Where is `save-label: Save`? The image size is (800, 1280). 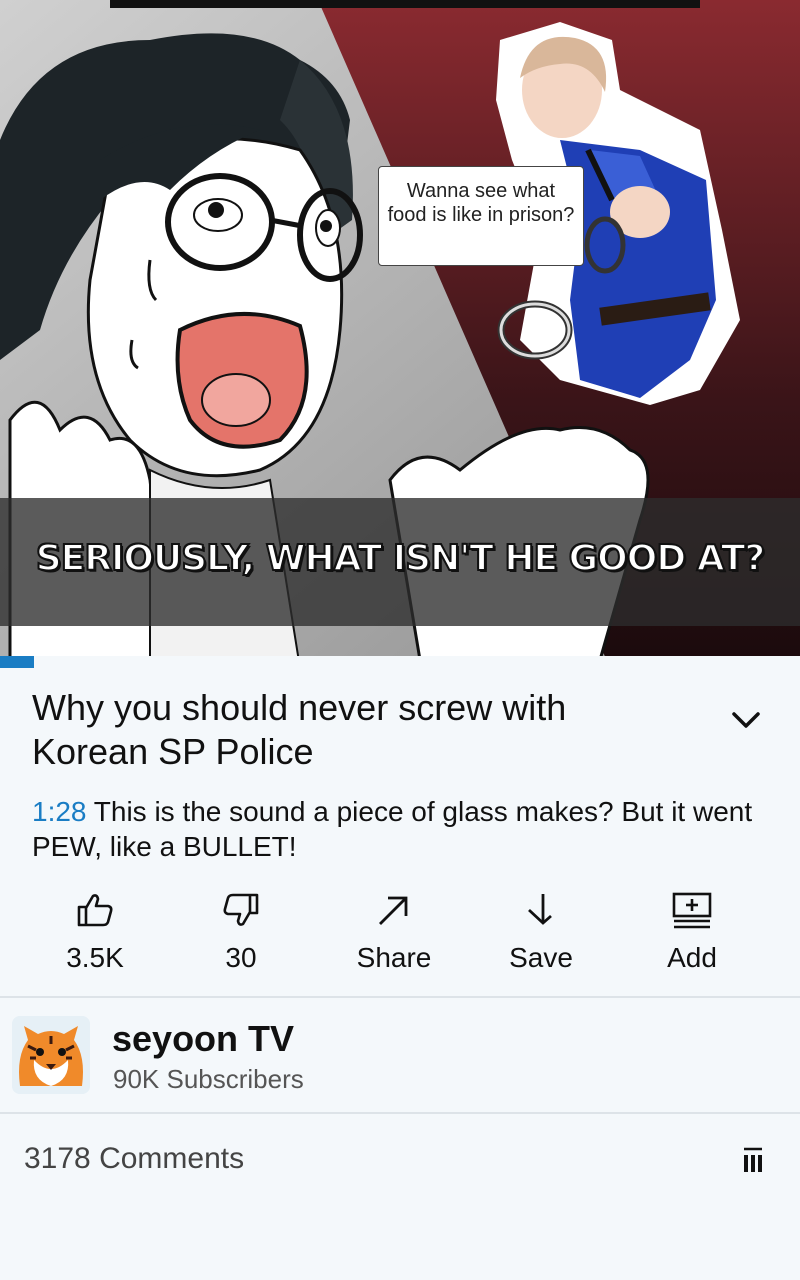
save-label: Save is located at coordinates (541, 957).